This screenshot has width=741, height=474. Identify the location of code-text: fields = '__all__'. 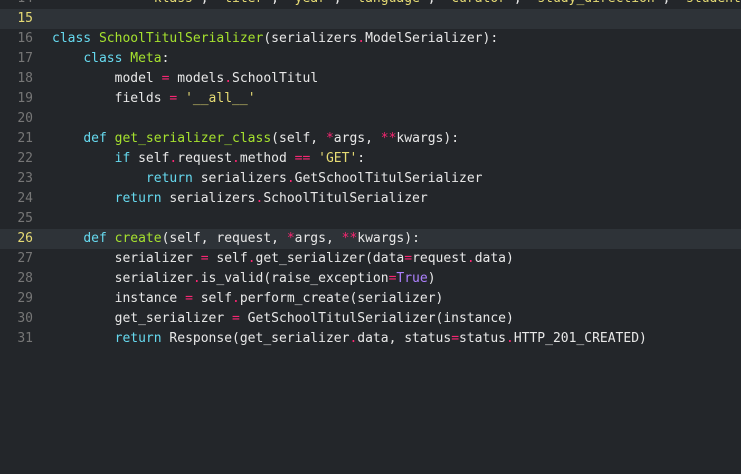
(154, 98).